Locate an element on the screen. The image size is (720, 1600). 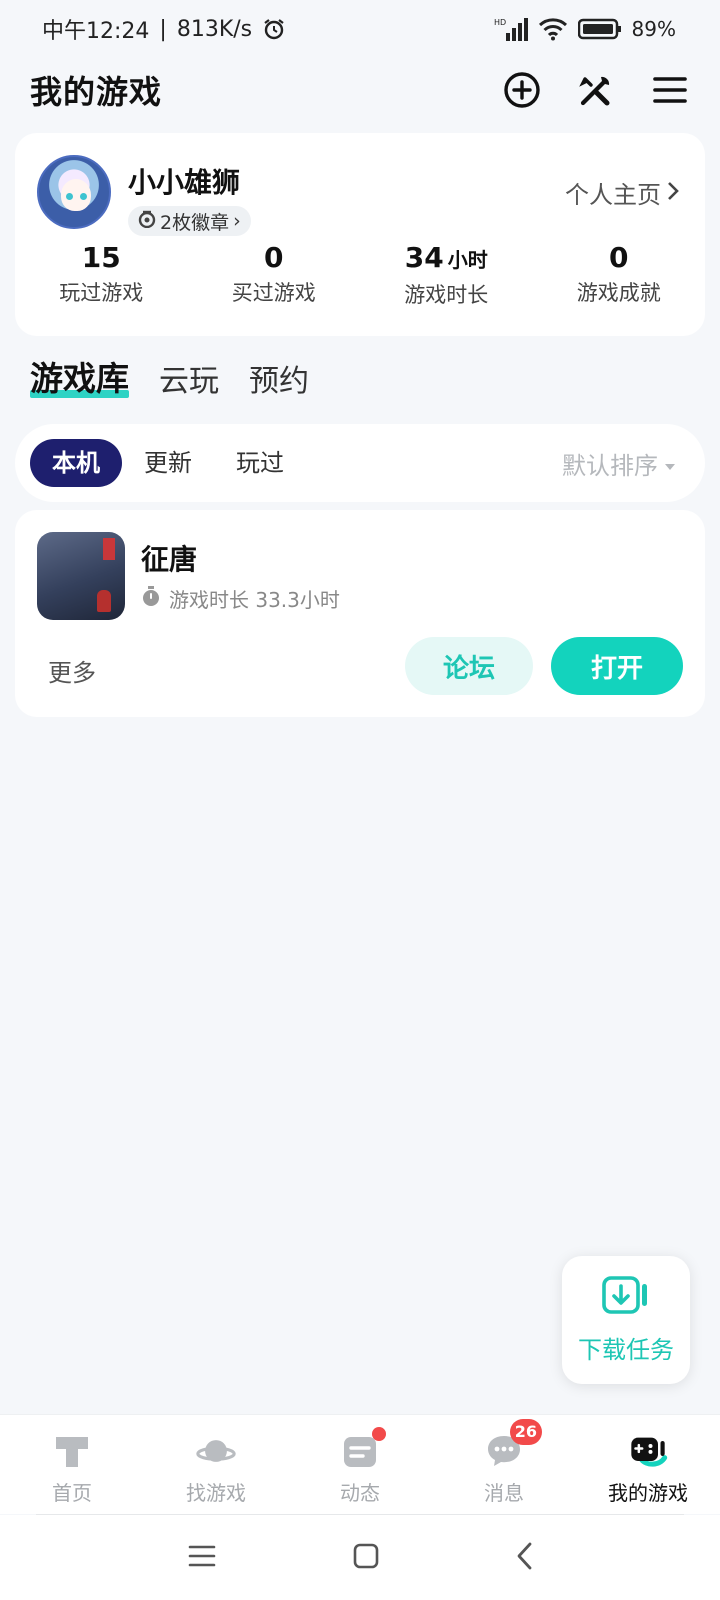
add-circle-icon is located at coordinates (522, 90).